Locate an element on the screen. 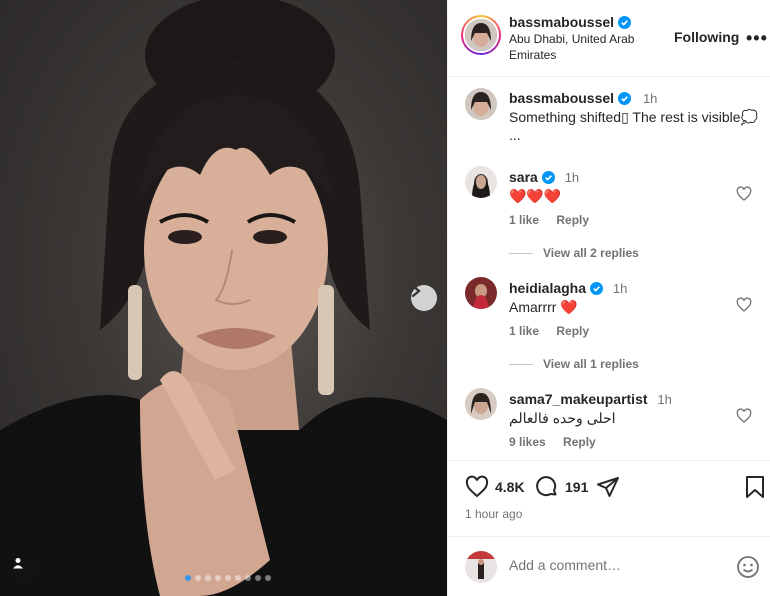 The image size is (770, 596). like-count: 4.8K is located at coordinates (510, 487).